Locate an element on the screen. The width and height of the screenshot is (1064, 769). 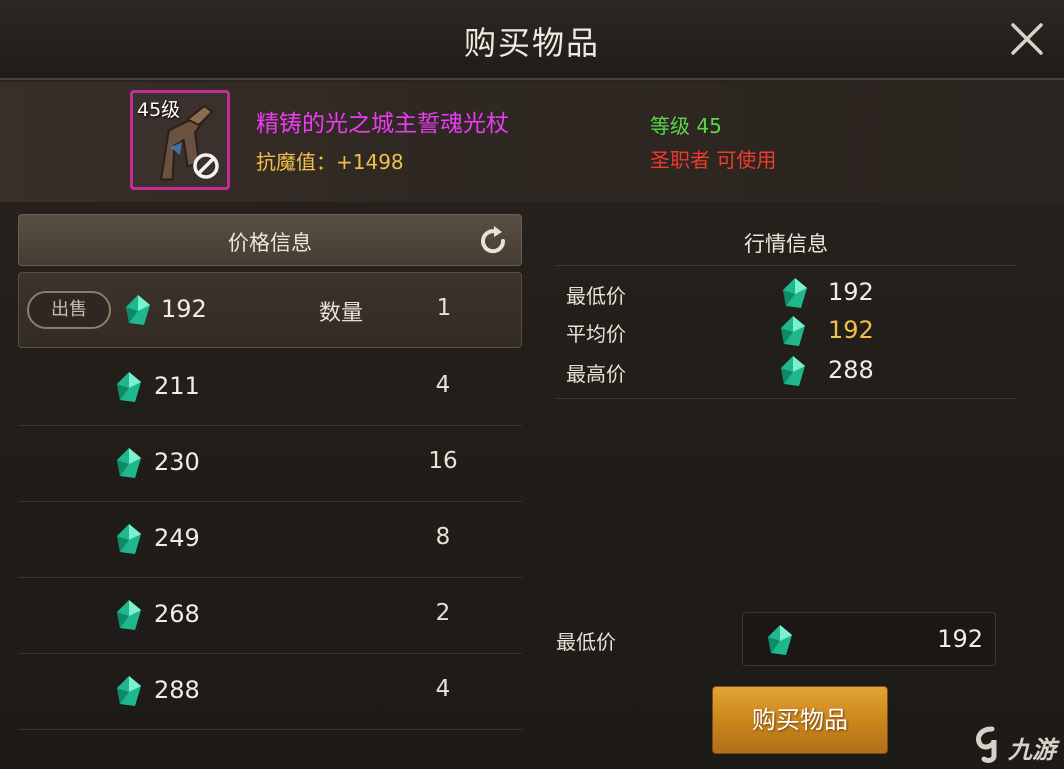
listing-price: 288 is located at coordinates (177, 690).